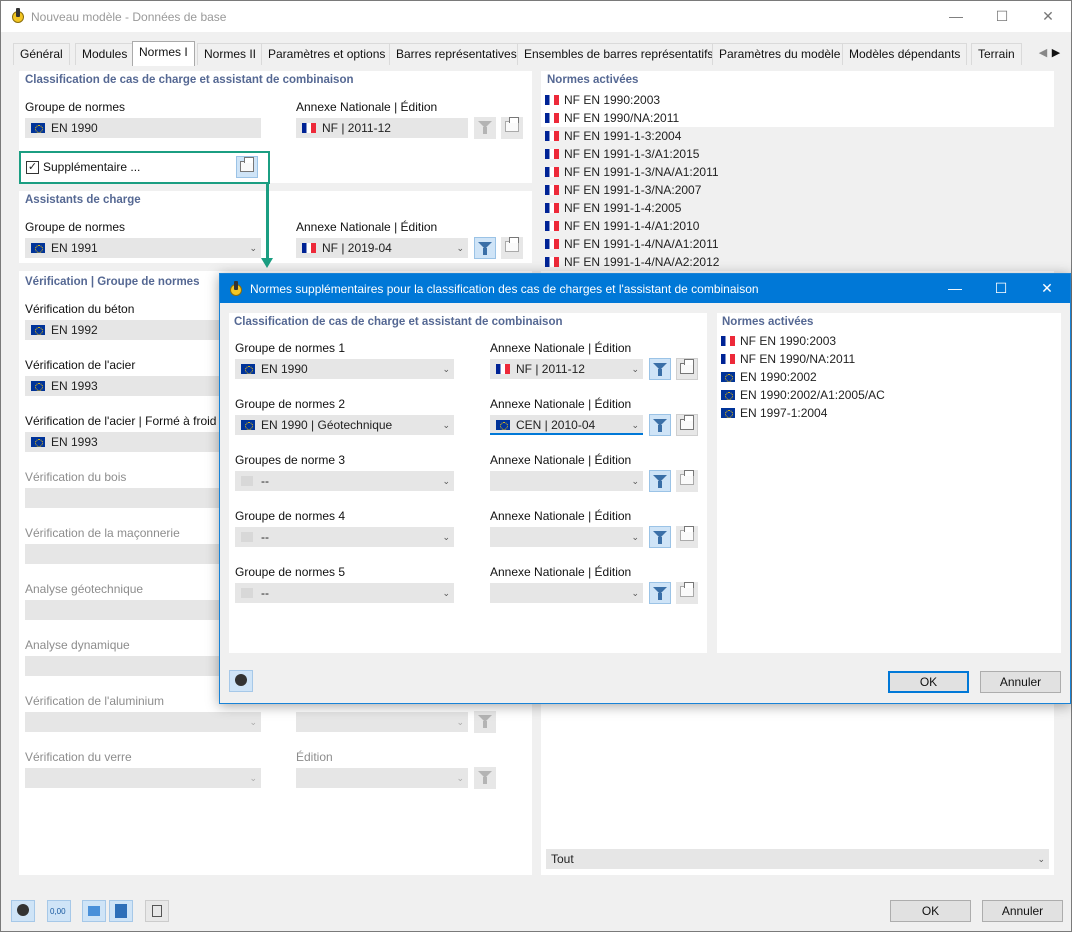  Describe the element at coordinates (1048, 16) in the screenshot. I see `close-button: ✕` at that location.